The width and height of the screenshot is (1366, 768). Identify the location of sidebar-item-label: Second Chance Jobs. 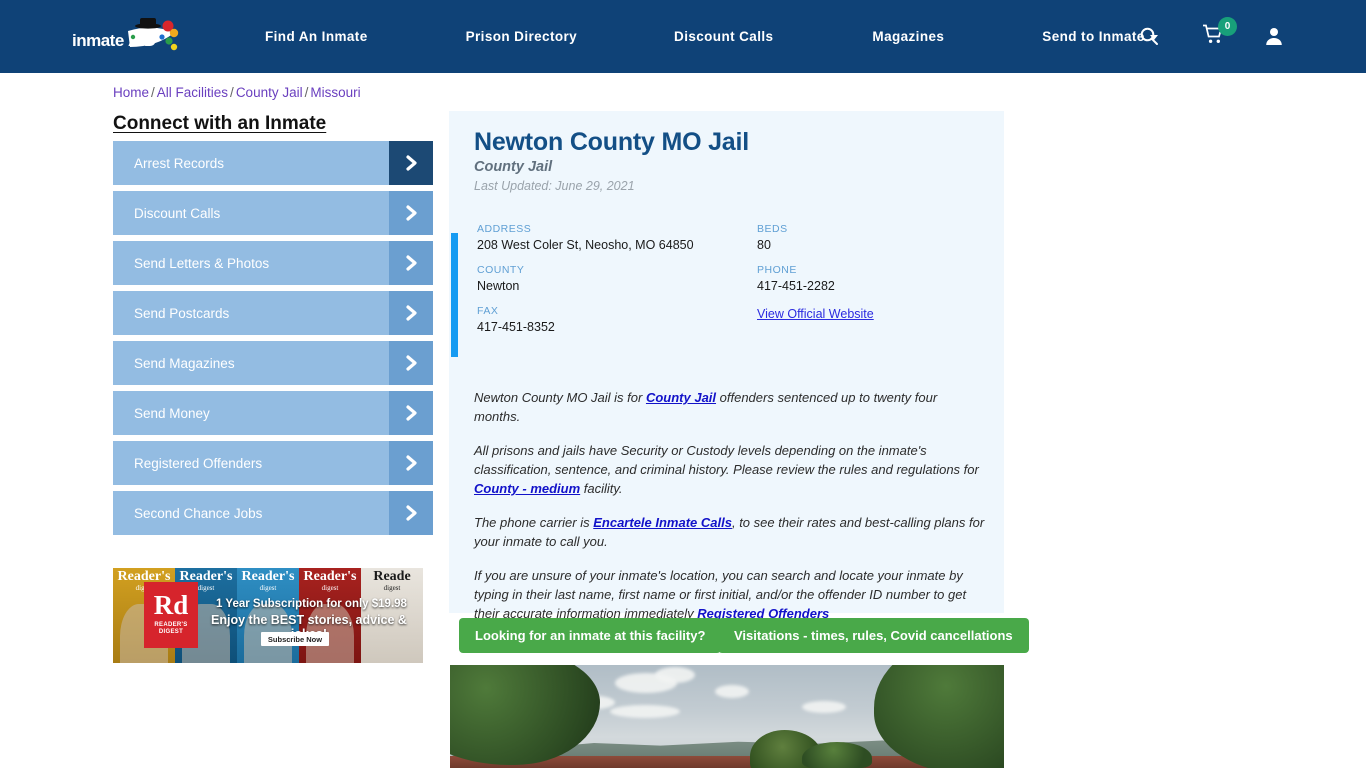
(198, 513).